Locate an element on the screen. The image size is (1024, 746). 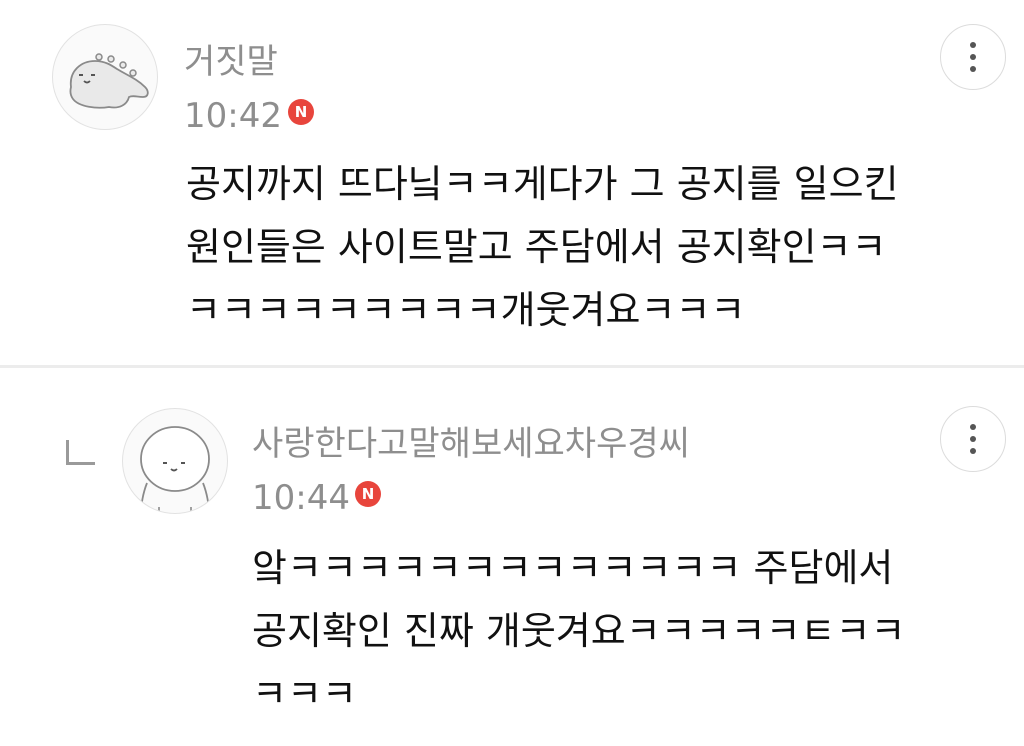
comment-line: 원인들은 사이트말고 주담에서 공지확인ㅋㅋ is located at coordinates (536, 247).